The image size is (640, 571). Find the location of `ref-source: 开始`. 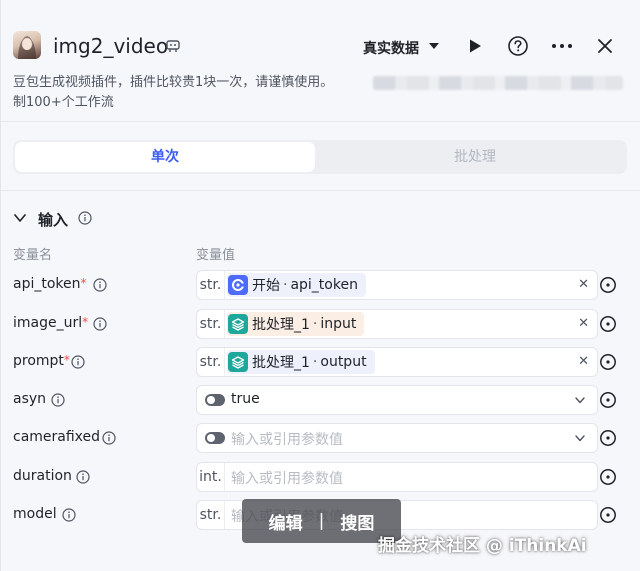

ref-source: 开始 is located at coordinates (266, 286).